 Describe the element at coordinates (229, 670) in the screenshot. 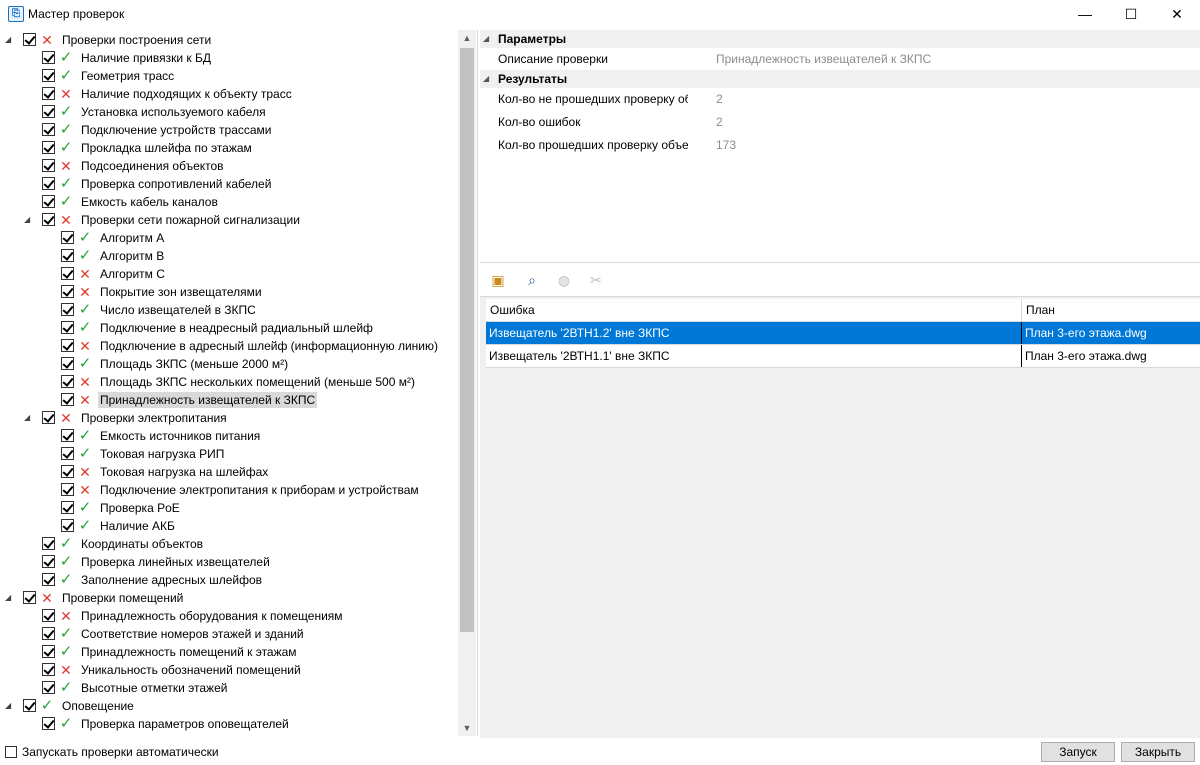

I see `tree-item: ✕ Уникальность обозначений помещений` at that location.